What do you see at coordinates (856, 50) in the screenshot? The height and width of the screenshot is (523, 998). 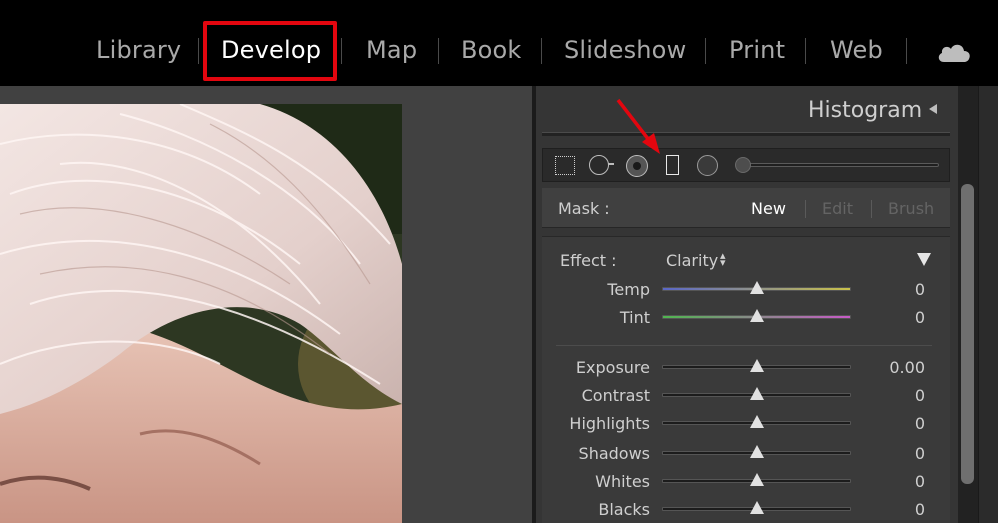 I see `module-web: Web` at bounding box center [856, 50].